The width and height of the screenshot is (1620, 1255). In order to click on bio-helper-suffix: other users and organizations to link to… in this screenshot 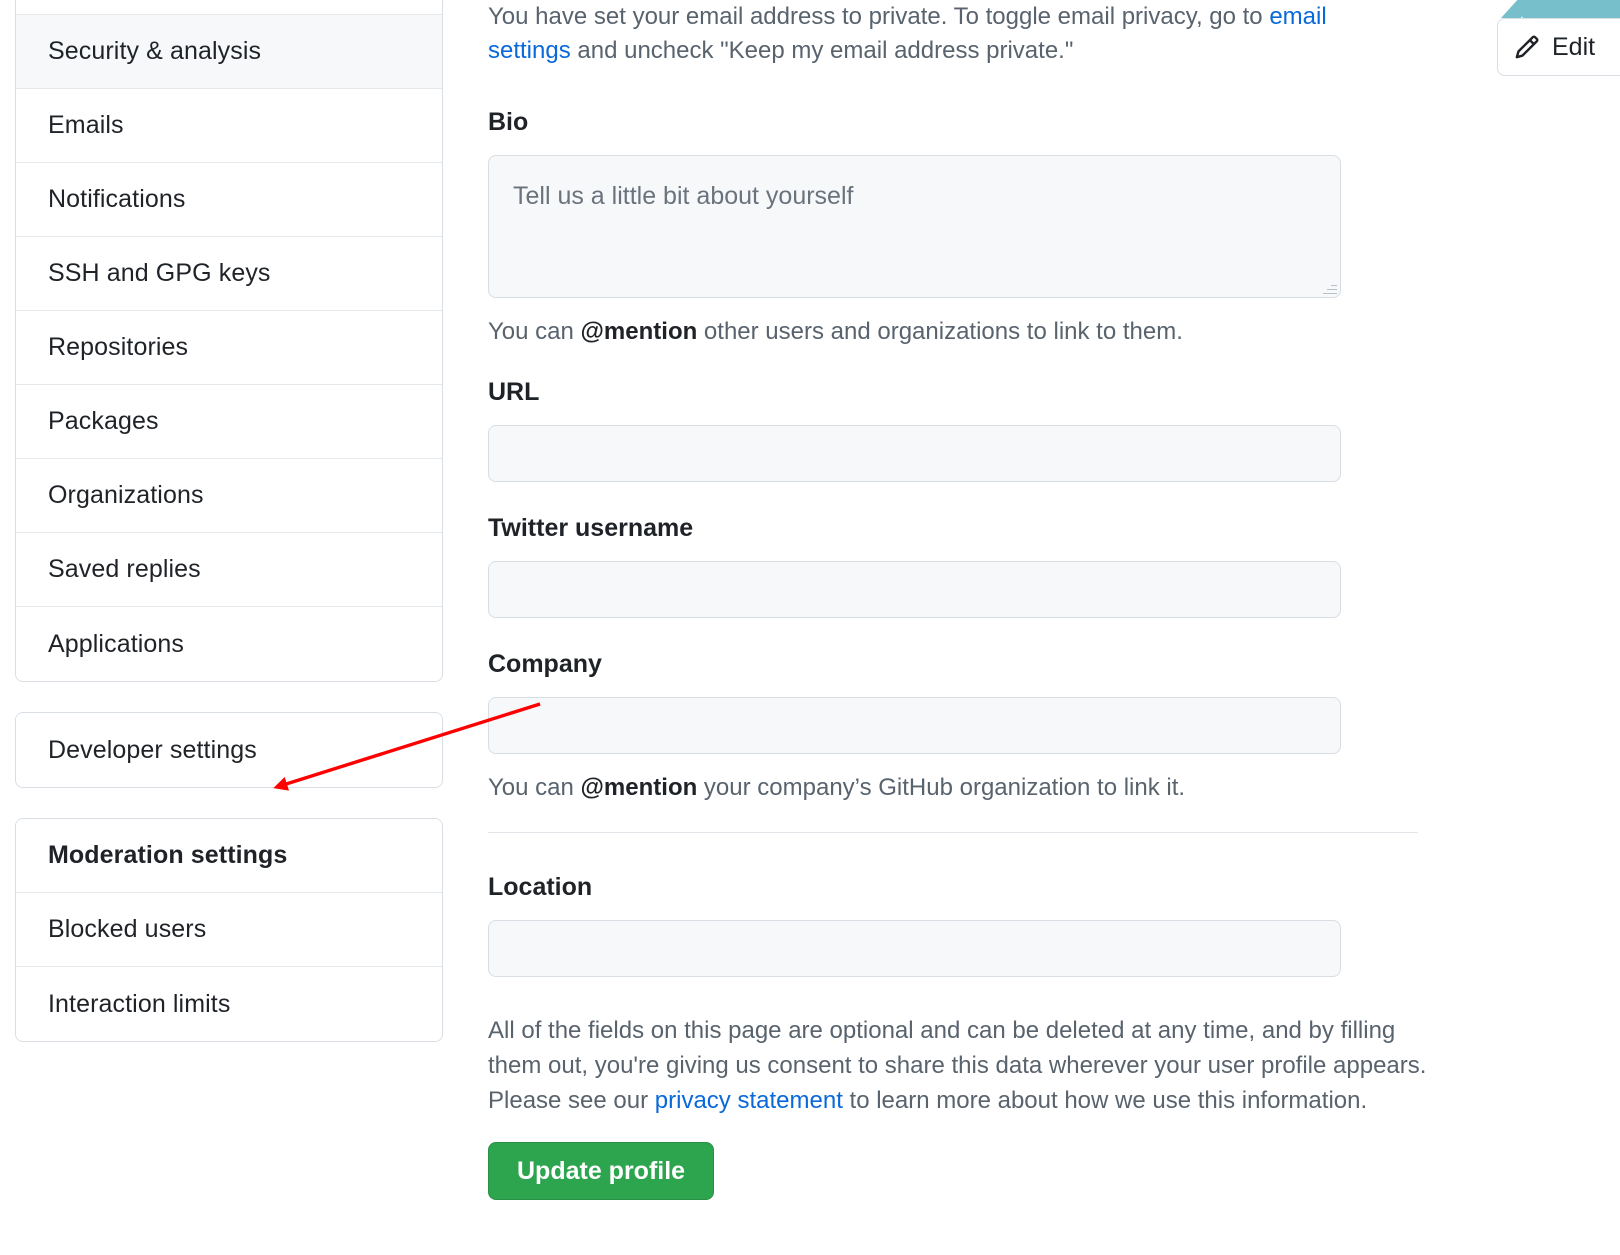, I will do `click(940, 331)`.